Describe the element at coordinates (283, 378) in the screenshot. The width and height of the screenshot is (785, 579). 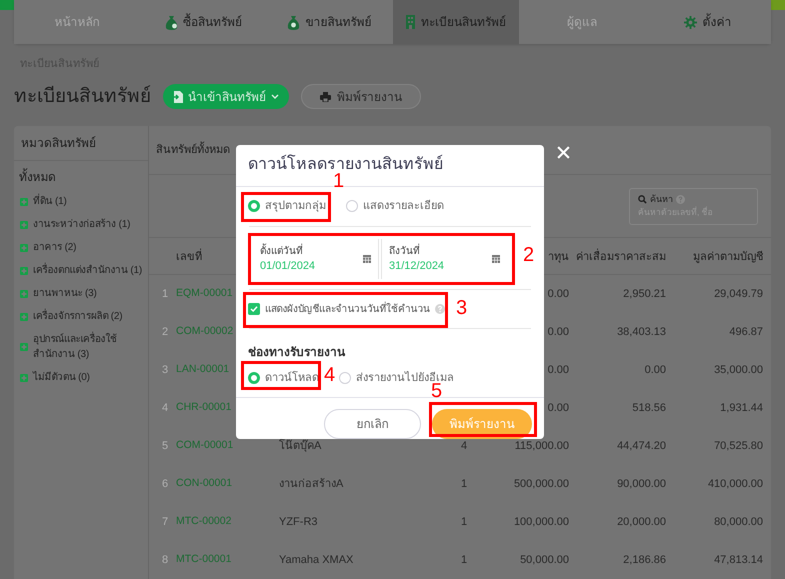
I see `radio-option: ดาวน์โหลด` at that location.